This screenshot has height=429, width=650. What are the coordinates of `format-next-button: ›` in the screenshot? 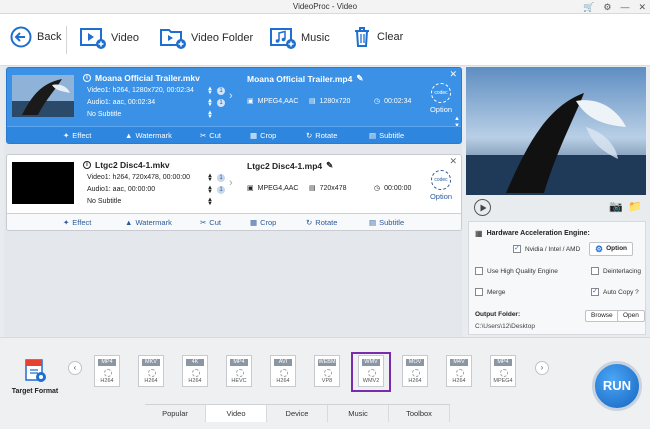 It's located at (542, 368).